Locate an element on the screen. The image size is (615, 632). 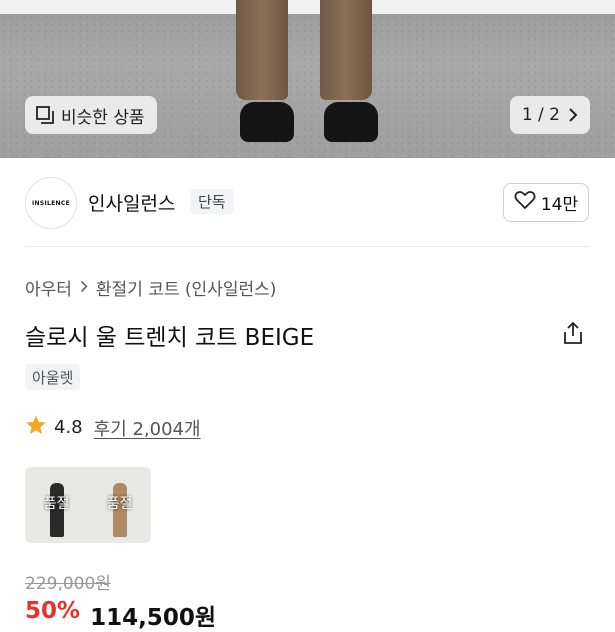
like-button: 14만 is located at coordinates (546, 202).